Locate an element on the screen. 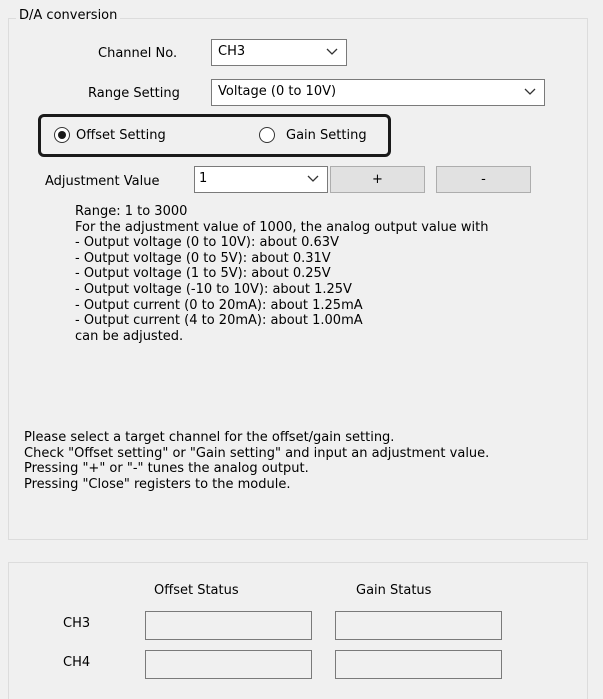 This screenshot has width=603, height=699. status-row-channel: CH3 is located at coordinates (77, 623).